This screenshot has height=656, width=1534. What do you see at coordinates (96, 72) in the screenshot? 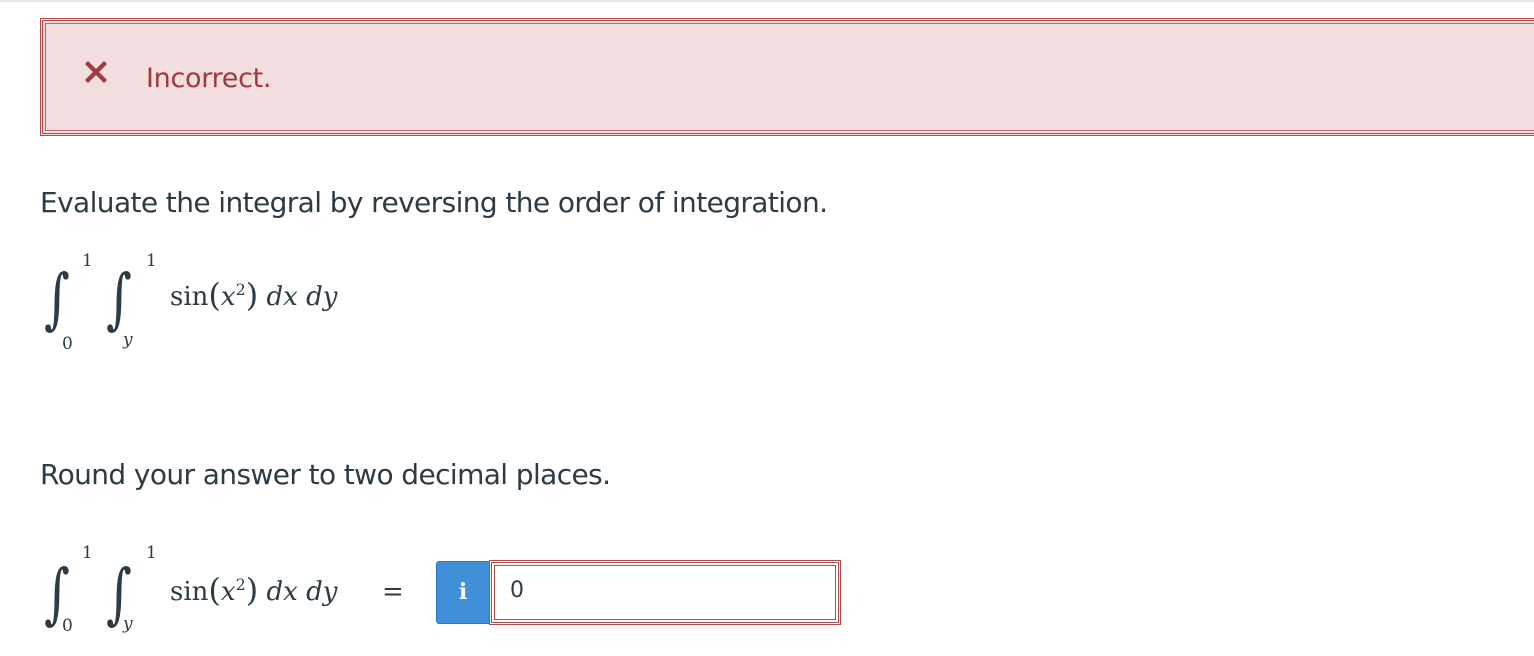
I see `x-mark-icon` at bounding box center [96, 72].